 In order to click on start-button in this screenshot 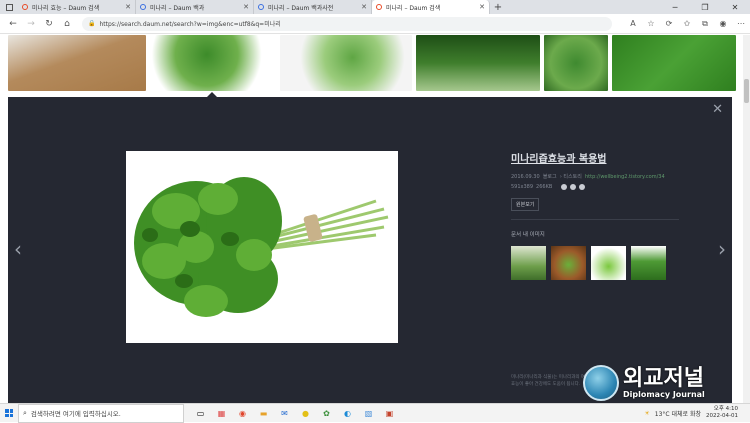, I will do `click(9, 413)`.